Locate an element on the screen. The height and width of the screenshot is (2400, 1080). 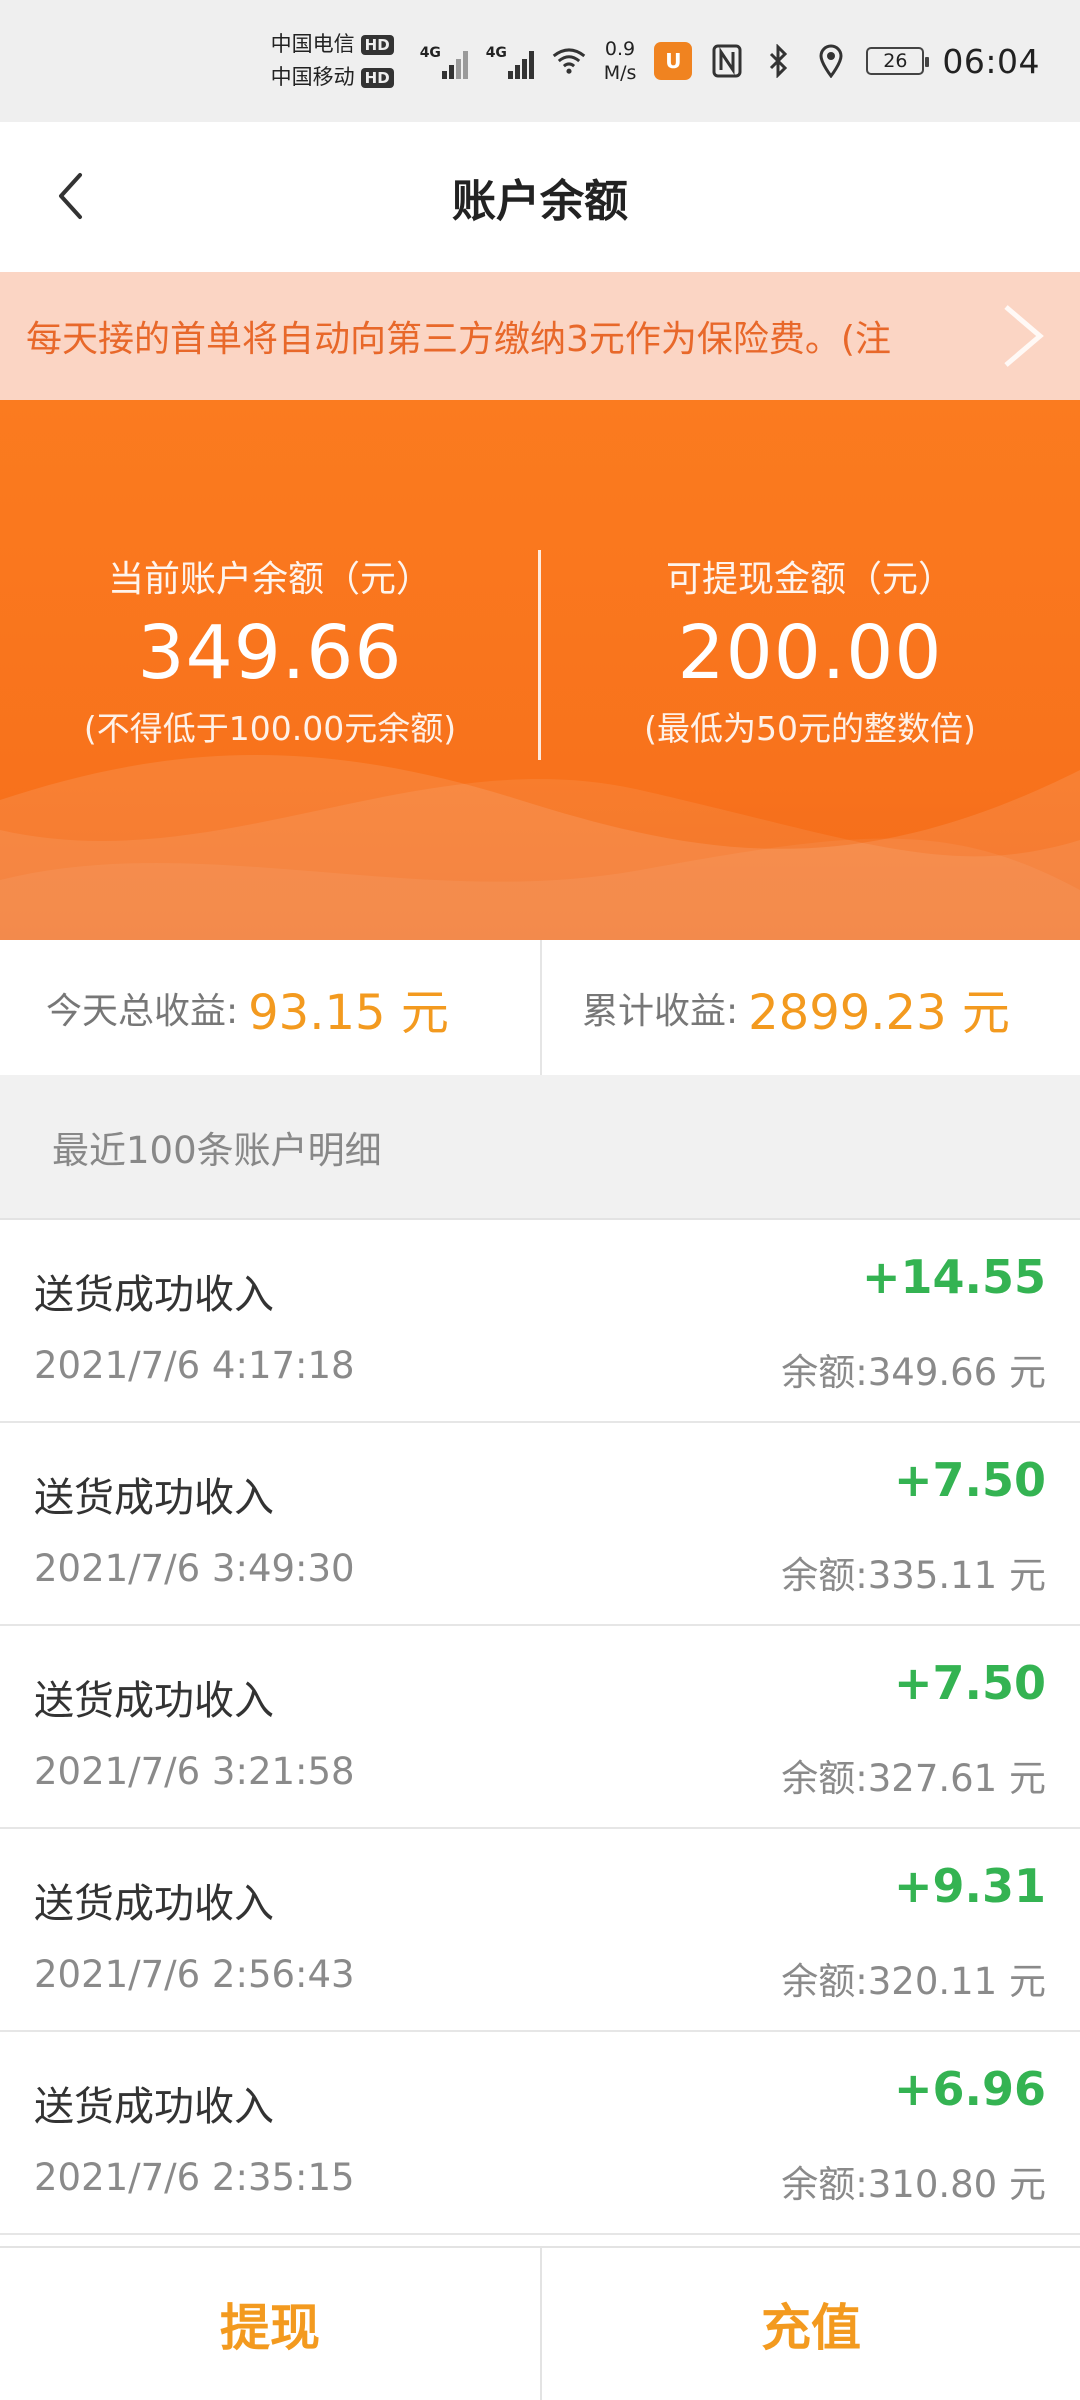
notice-banner: 每天接的首单将自动向第三方缴纳3元作为保险费。(注 is located at coordinates (540, 336).